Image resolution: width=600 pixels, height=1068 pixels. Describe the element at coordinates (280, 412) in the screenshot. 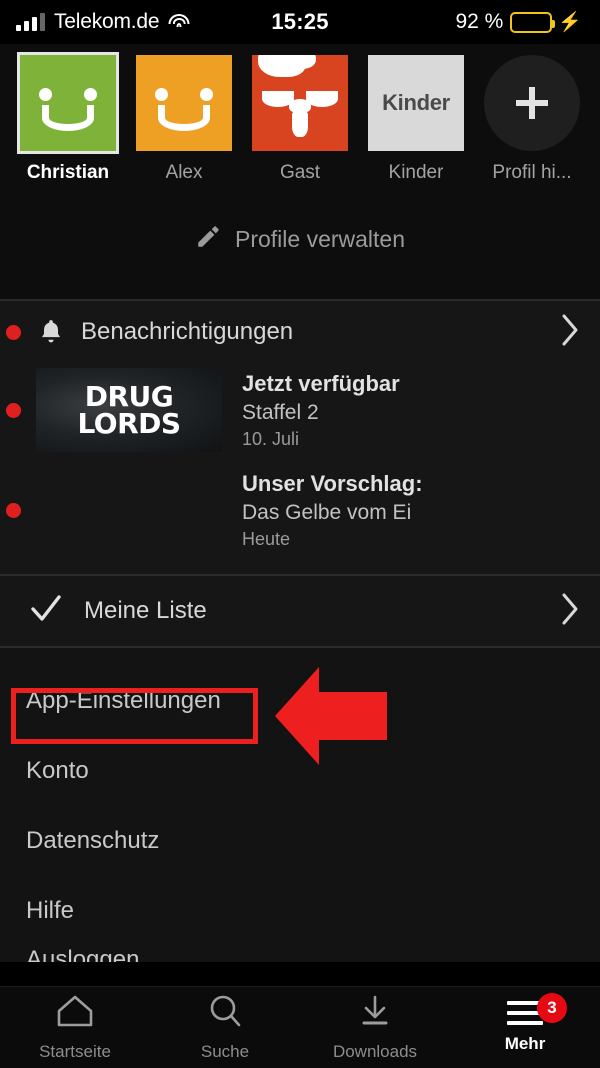

I see `notification-subtitle: Staffel 2` at that location.